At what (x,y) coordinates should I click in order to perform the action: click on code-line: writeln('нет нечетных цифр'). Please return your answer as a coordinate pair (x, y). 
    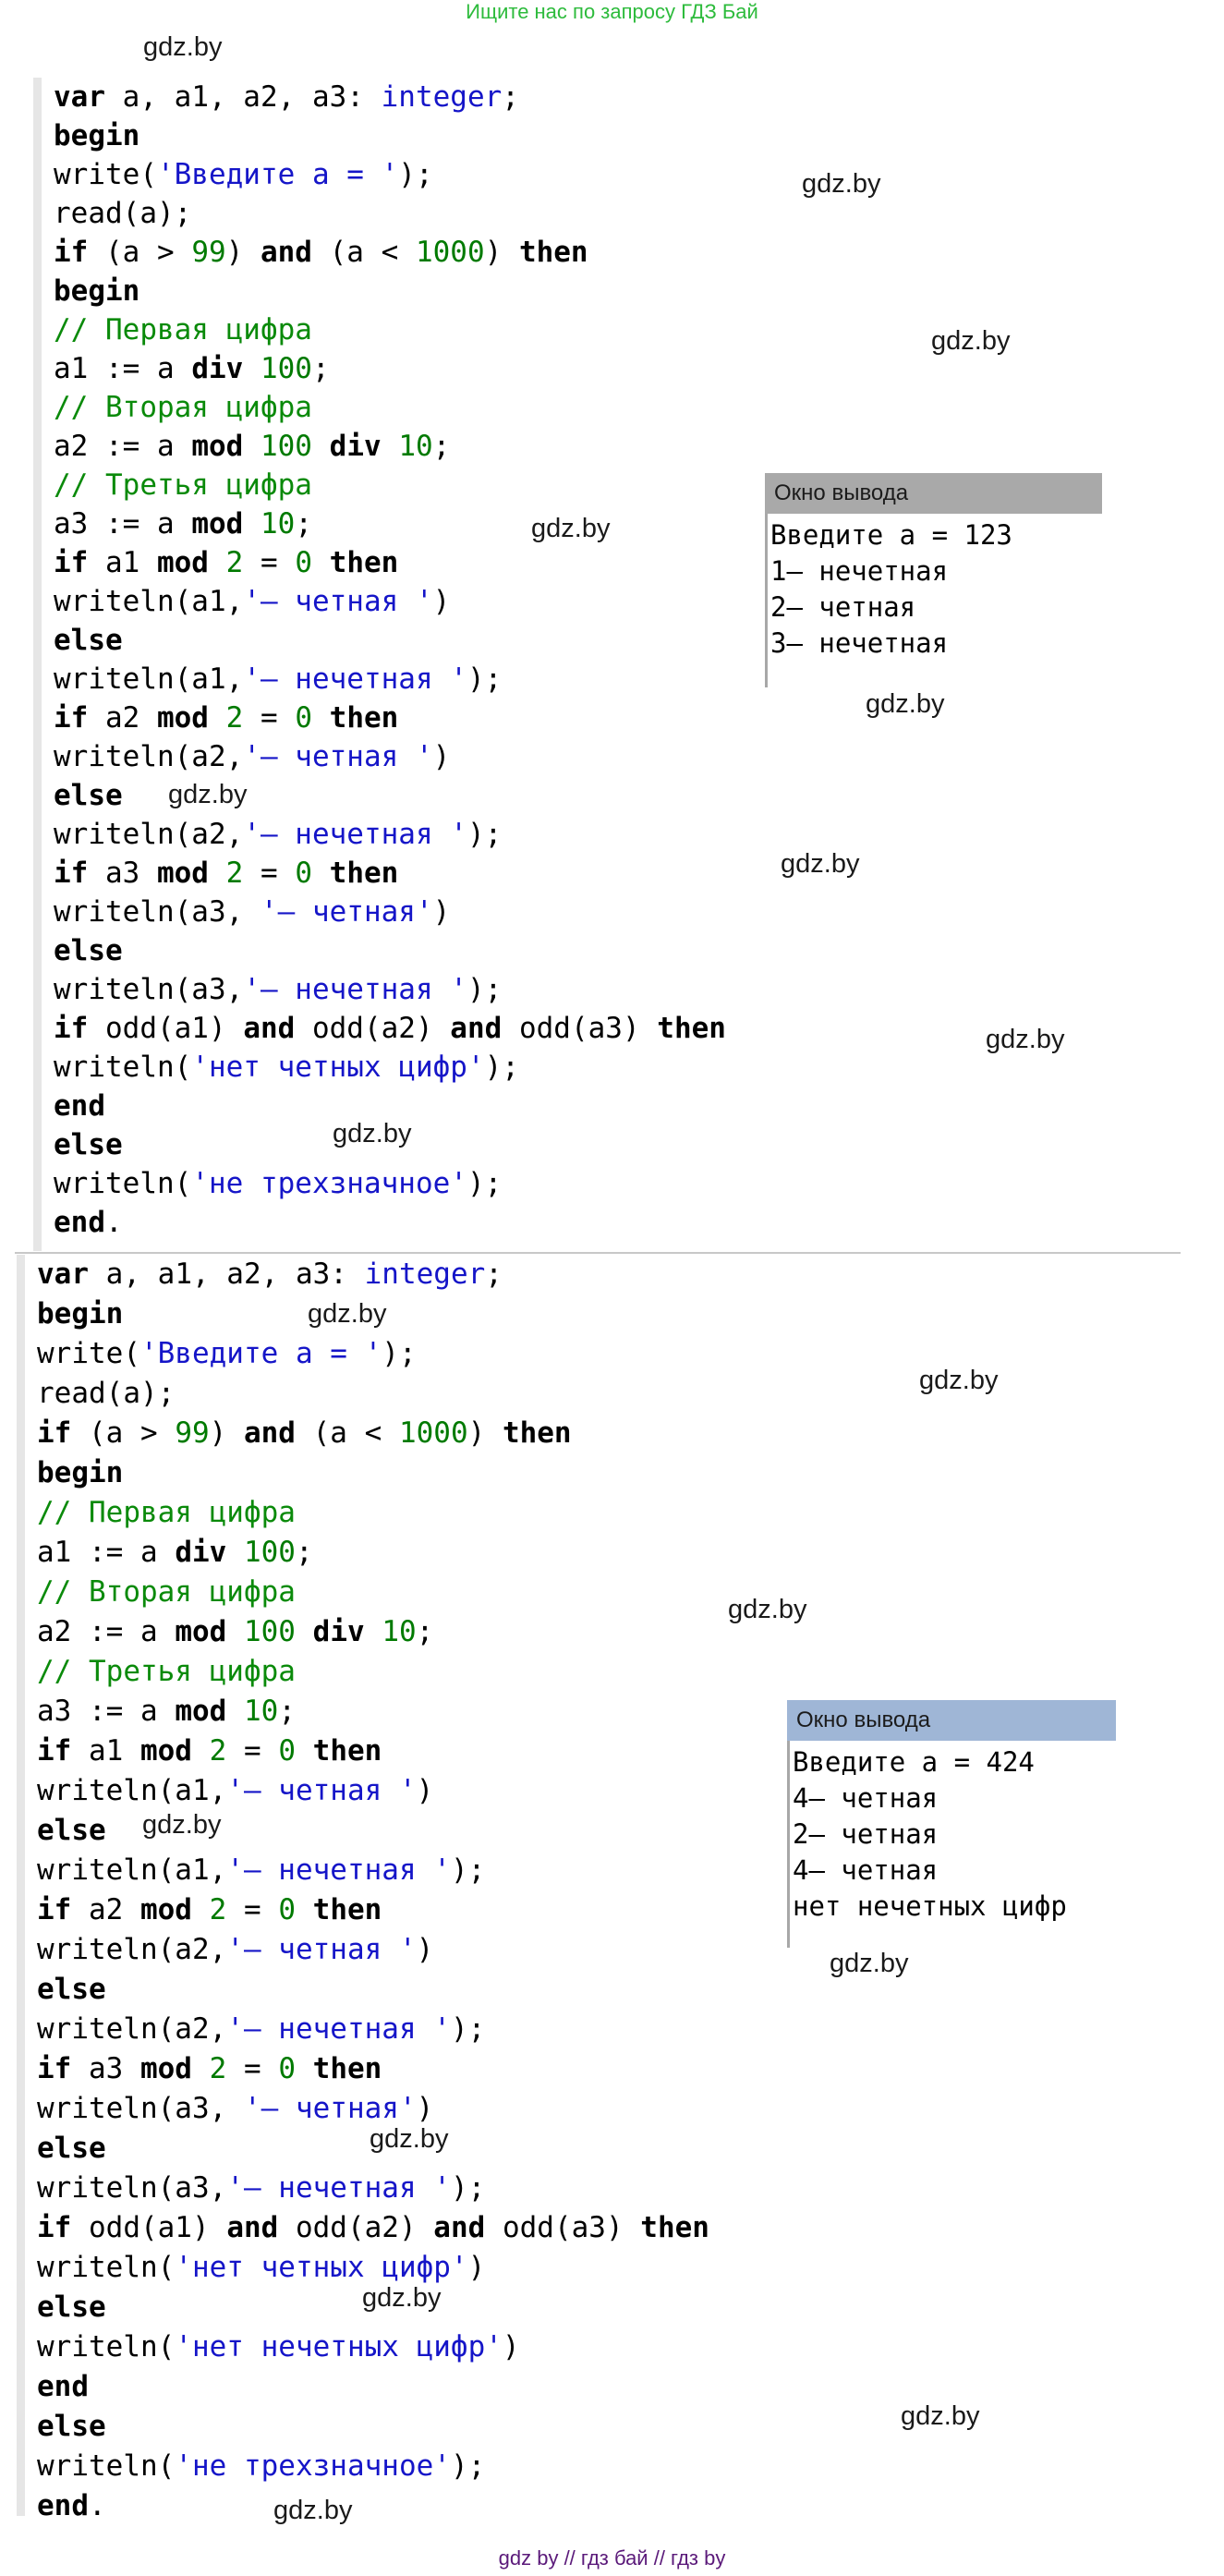
    Looking at the image, I should click on (278, 2346).